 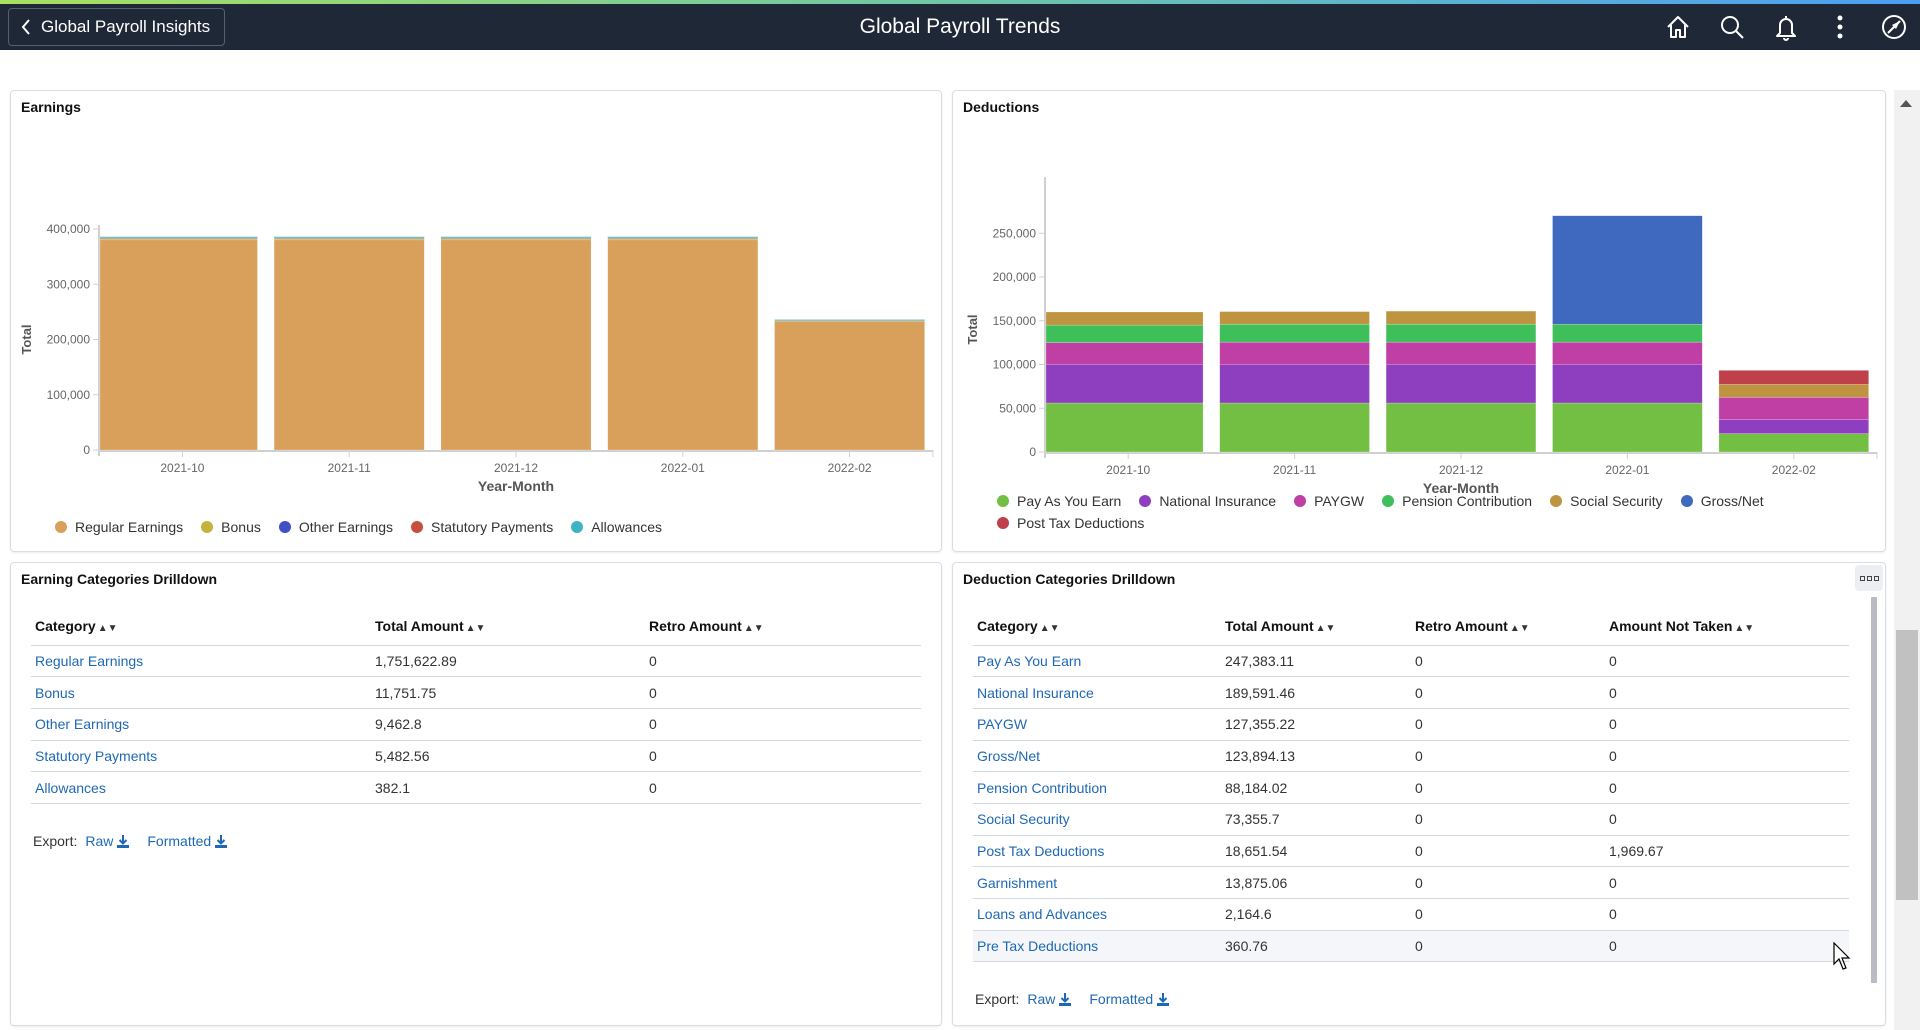 What do you see at coordinates (1727, 626) in the screenshot?
I see `column-header-amount-not-taken: Amount Not Taken ▲▼` at bounding box center [1727, 626].